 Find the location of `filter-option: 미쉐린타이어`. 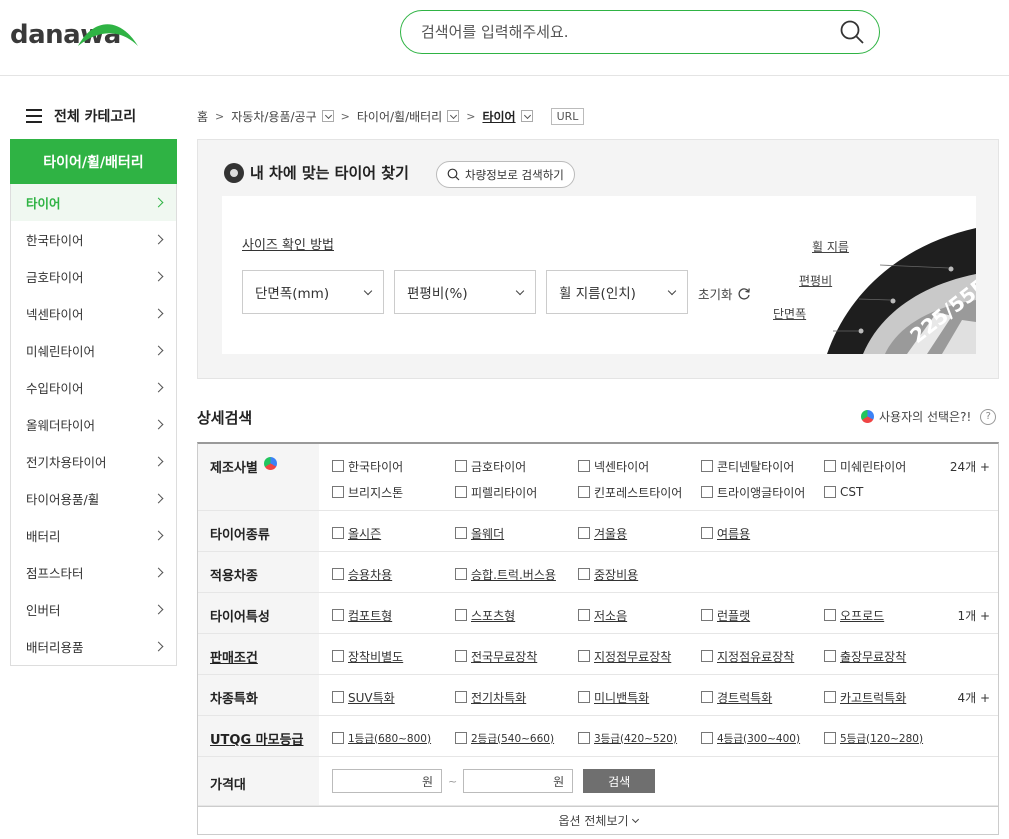

filter-option: 미쉐린타이어 is located at coordinates (885, 466).